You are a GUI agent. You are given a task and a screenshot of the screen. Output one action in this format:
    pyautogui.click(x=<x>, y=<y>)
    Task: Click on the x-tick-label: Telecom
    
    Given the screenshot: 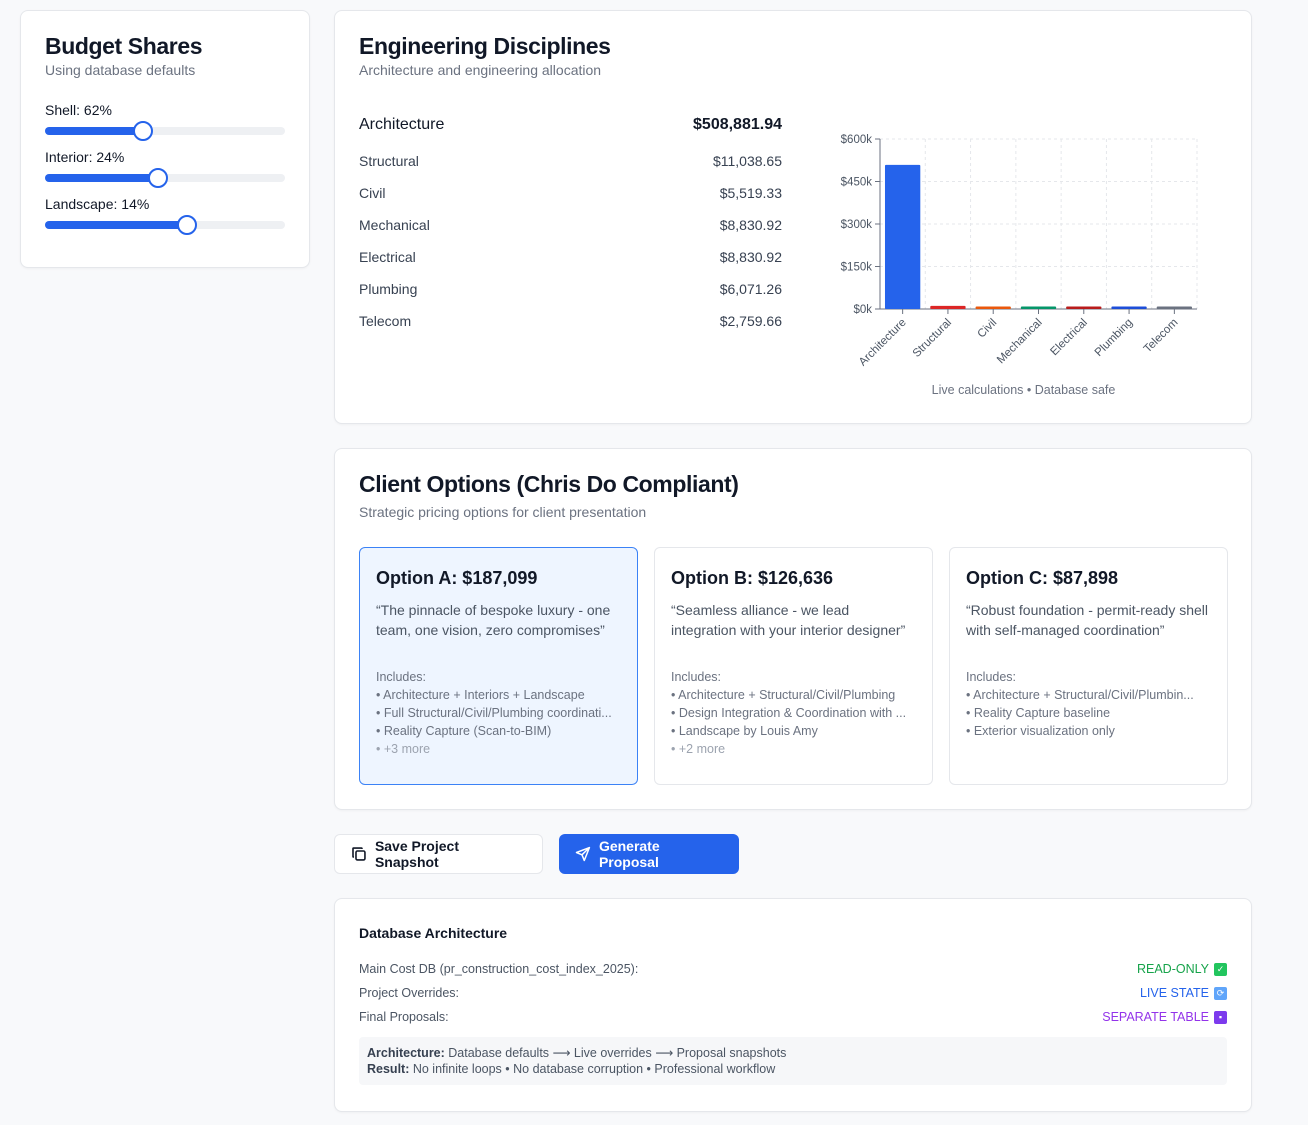 What is the action you would take?
    pyautogui.click(x=1161, y=336)
    